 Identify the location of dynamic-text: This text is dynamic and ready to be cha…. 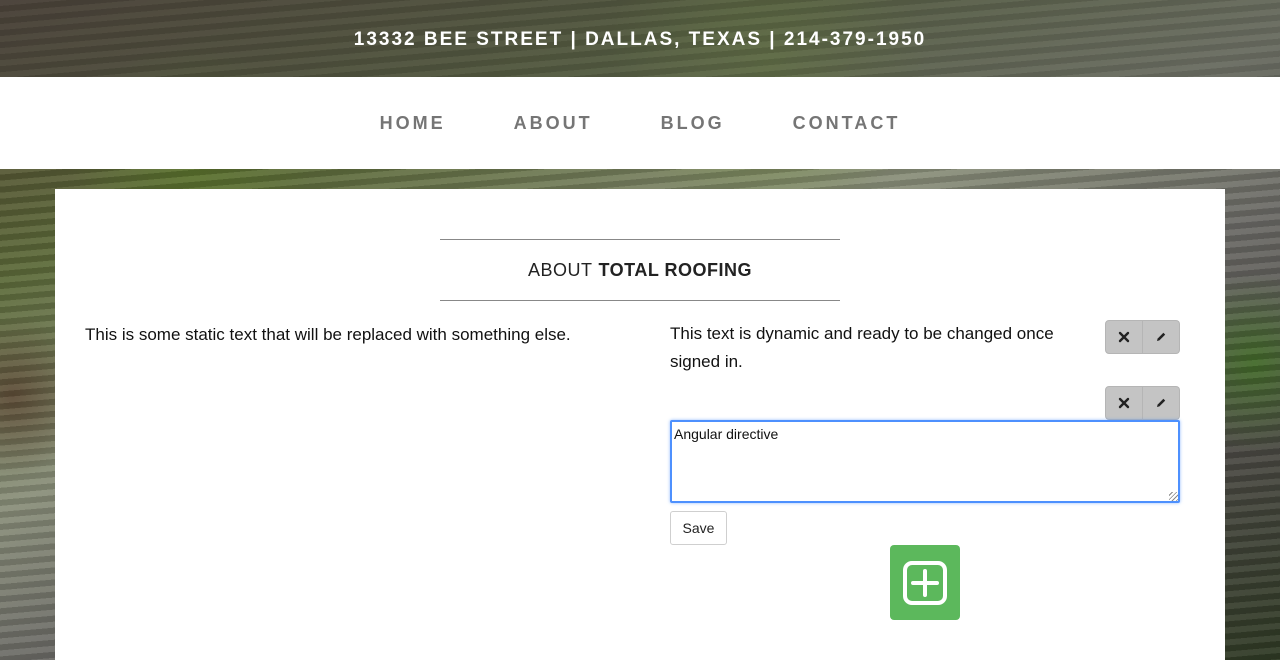
(862, 347).